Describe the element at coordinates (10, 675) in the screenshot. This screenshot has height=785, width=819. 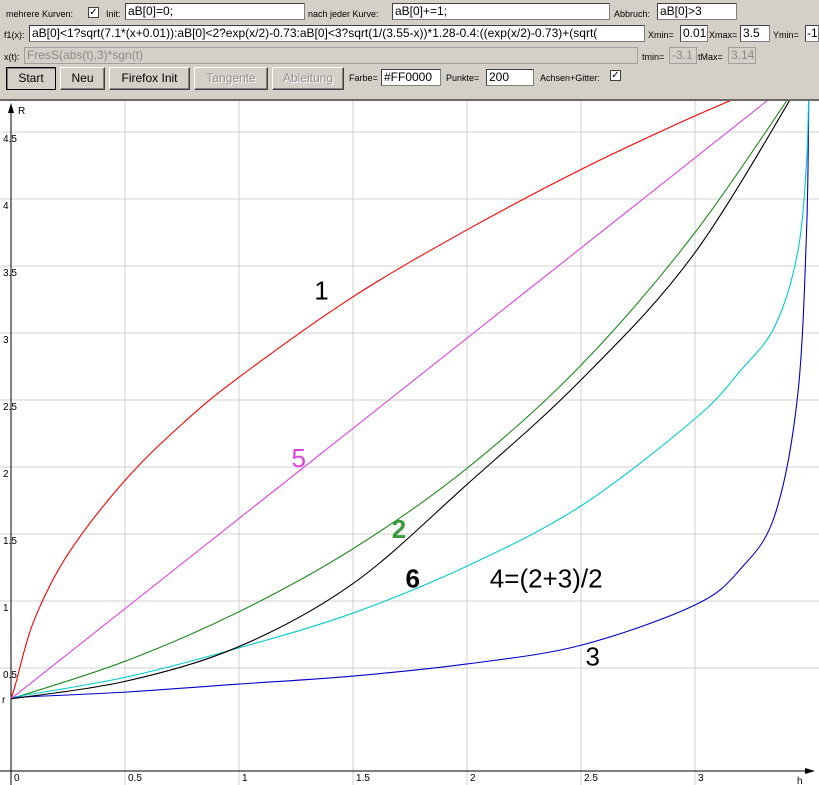
I see `y-tick-label: 0.5` at that location.